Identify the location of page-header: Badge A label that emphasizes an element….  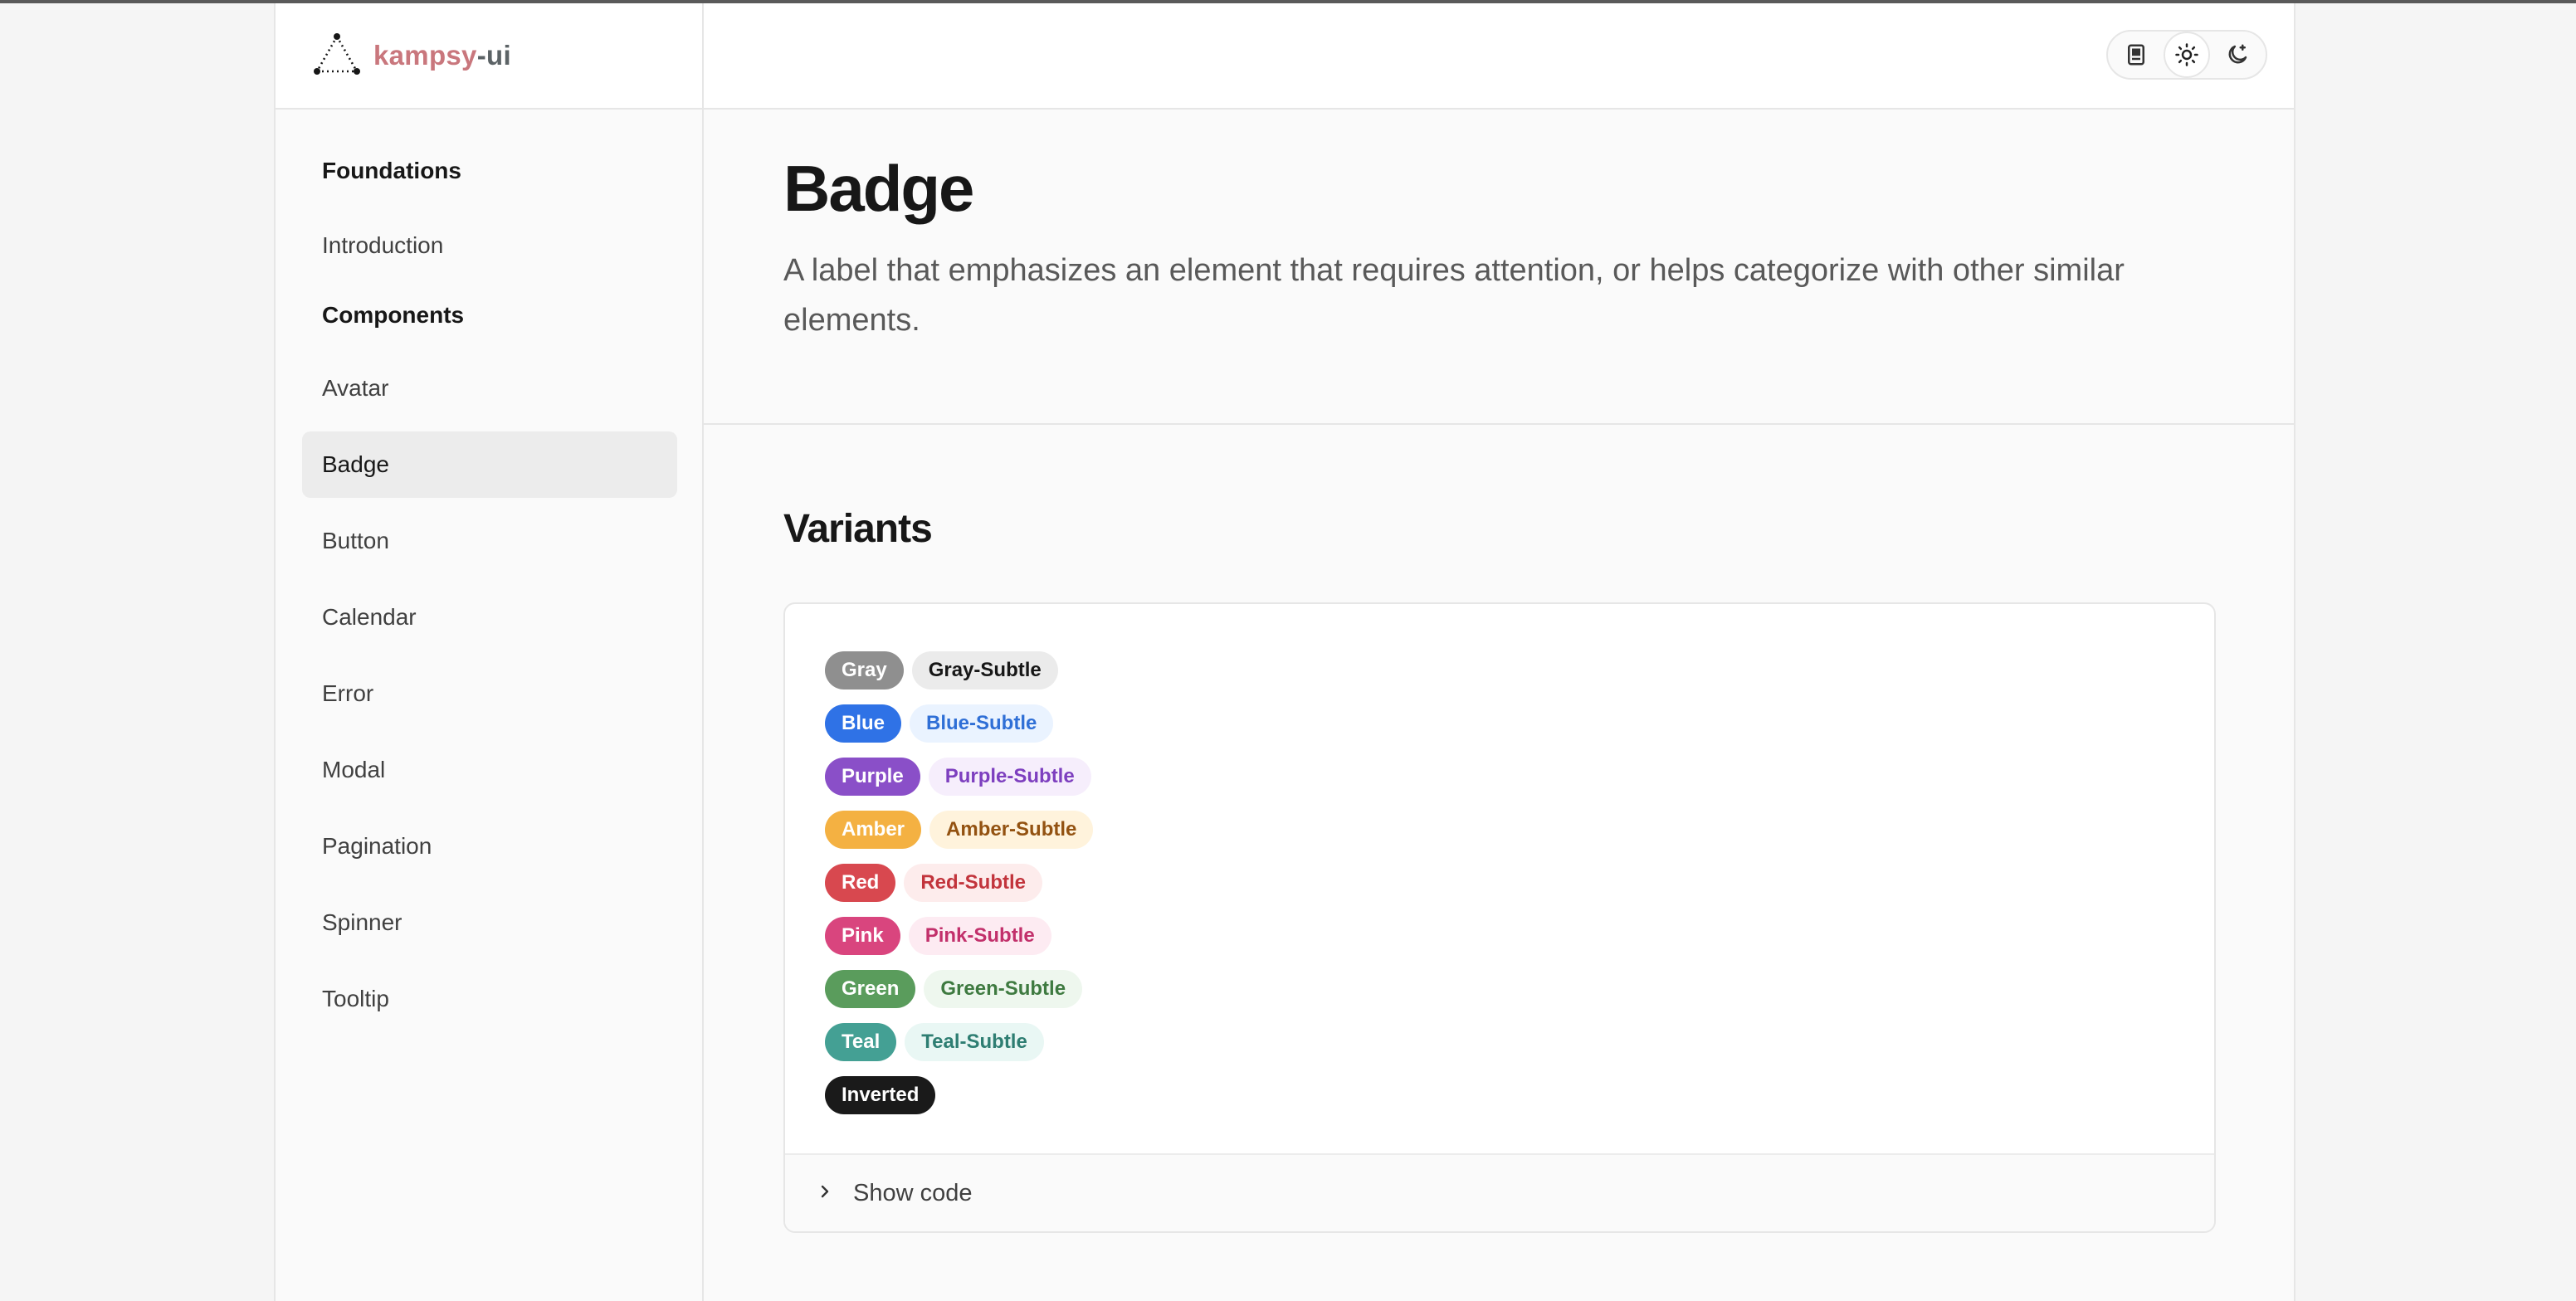
(1499, 268).